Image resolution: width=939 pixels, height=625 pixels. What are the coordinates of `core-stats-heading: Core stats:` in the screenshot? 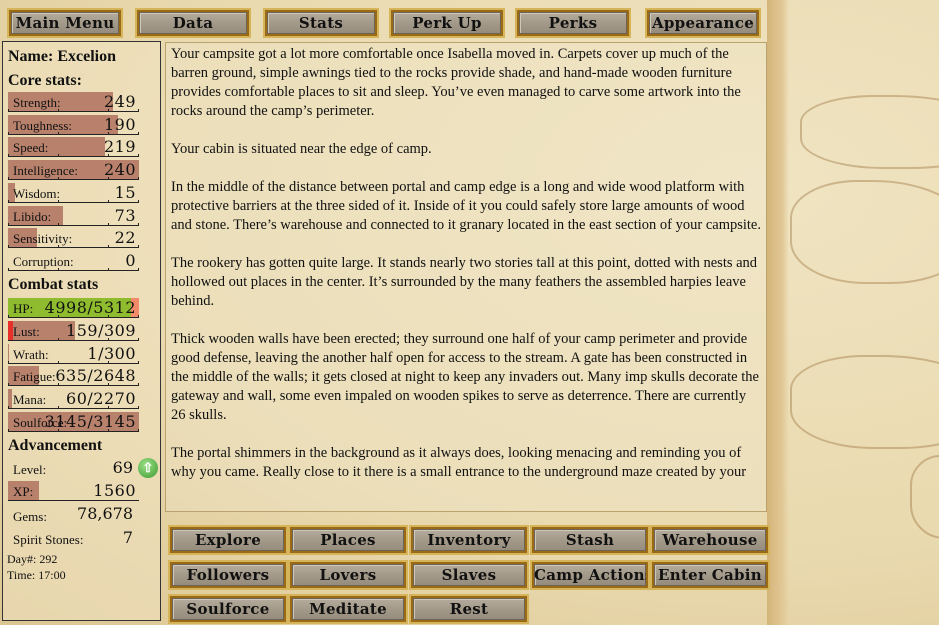 It's located at (45, 80).